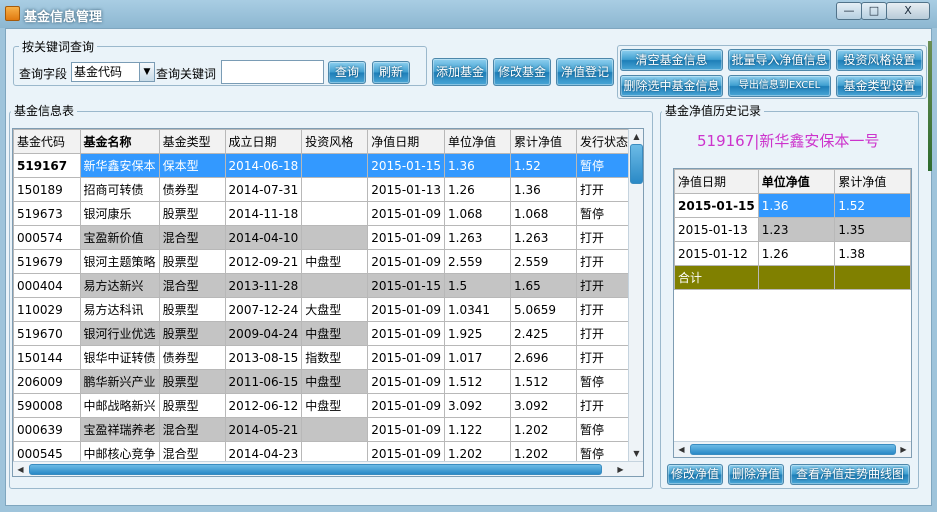 Image resolution: width=937 pixels, height=512 pixels. I want to click on table-cell: 宝盈祥瑞养老, so click(119, 429).